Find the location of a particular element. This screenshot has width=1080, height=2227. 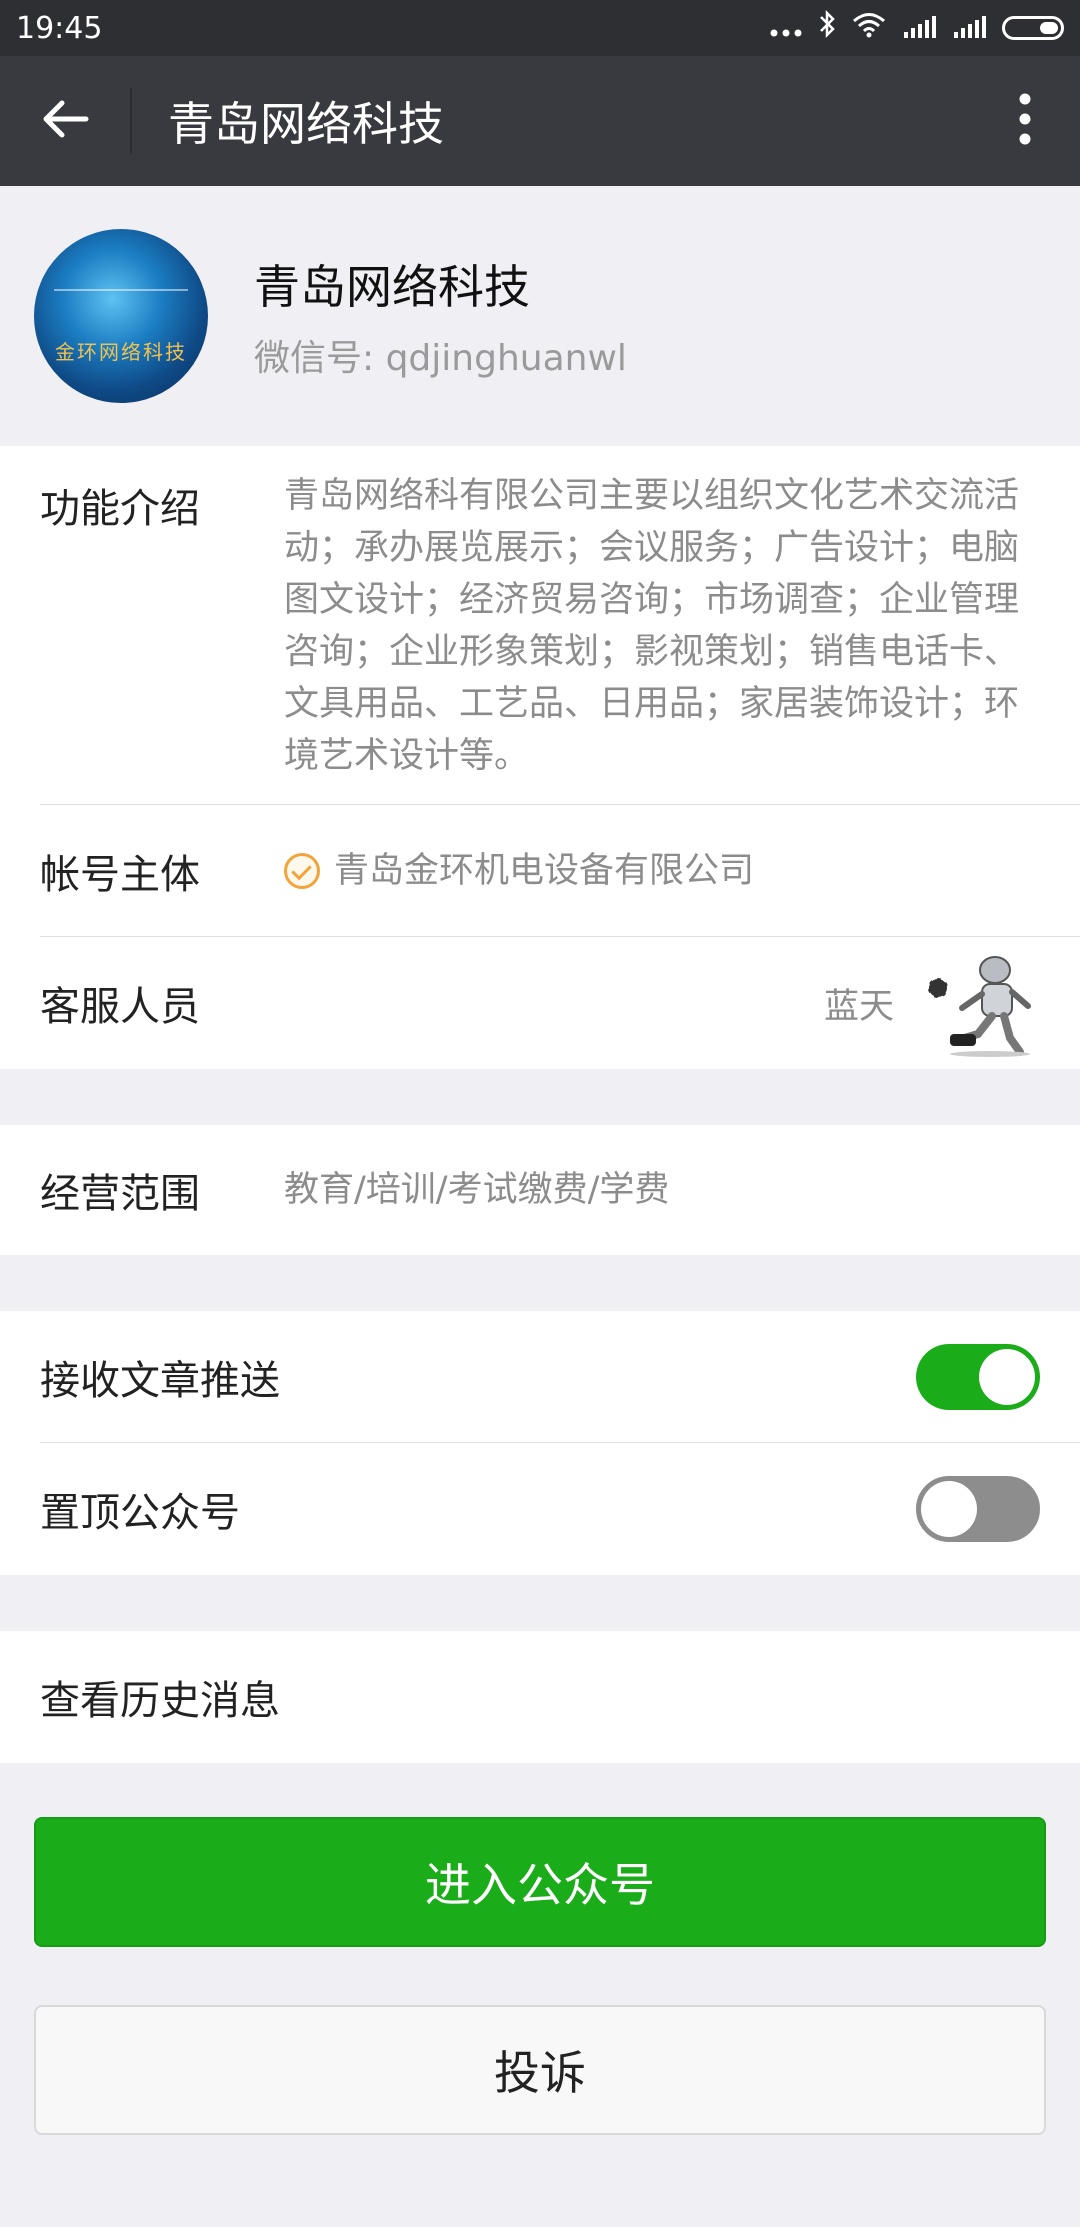

app-bar: 青岛网络科技 is located at coordinates (540, 121).